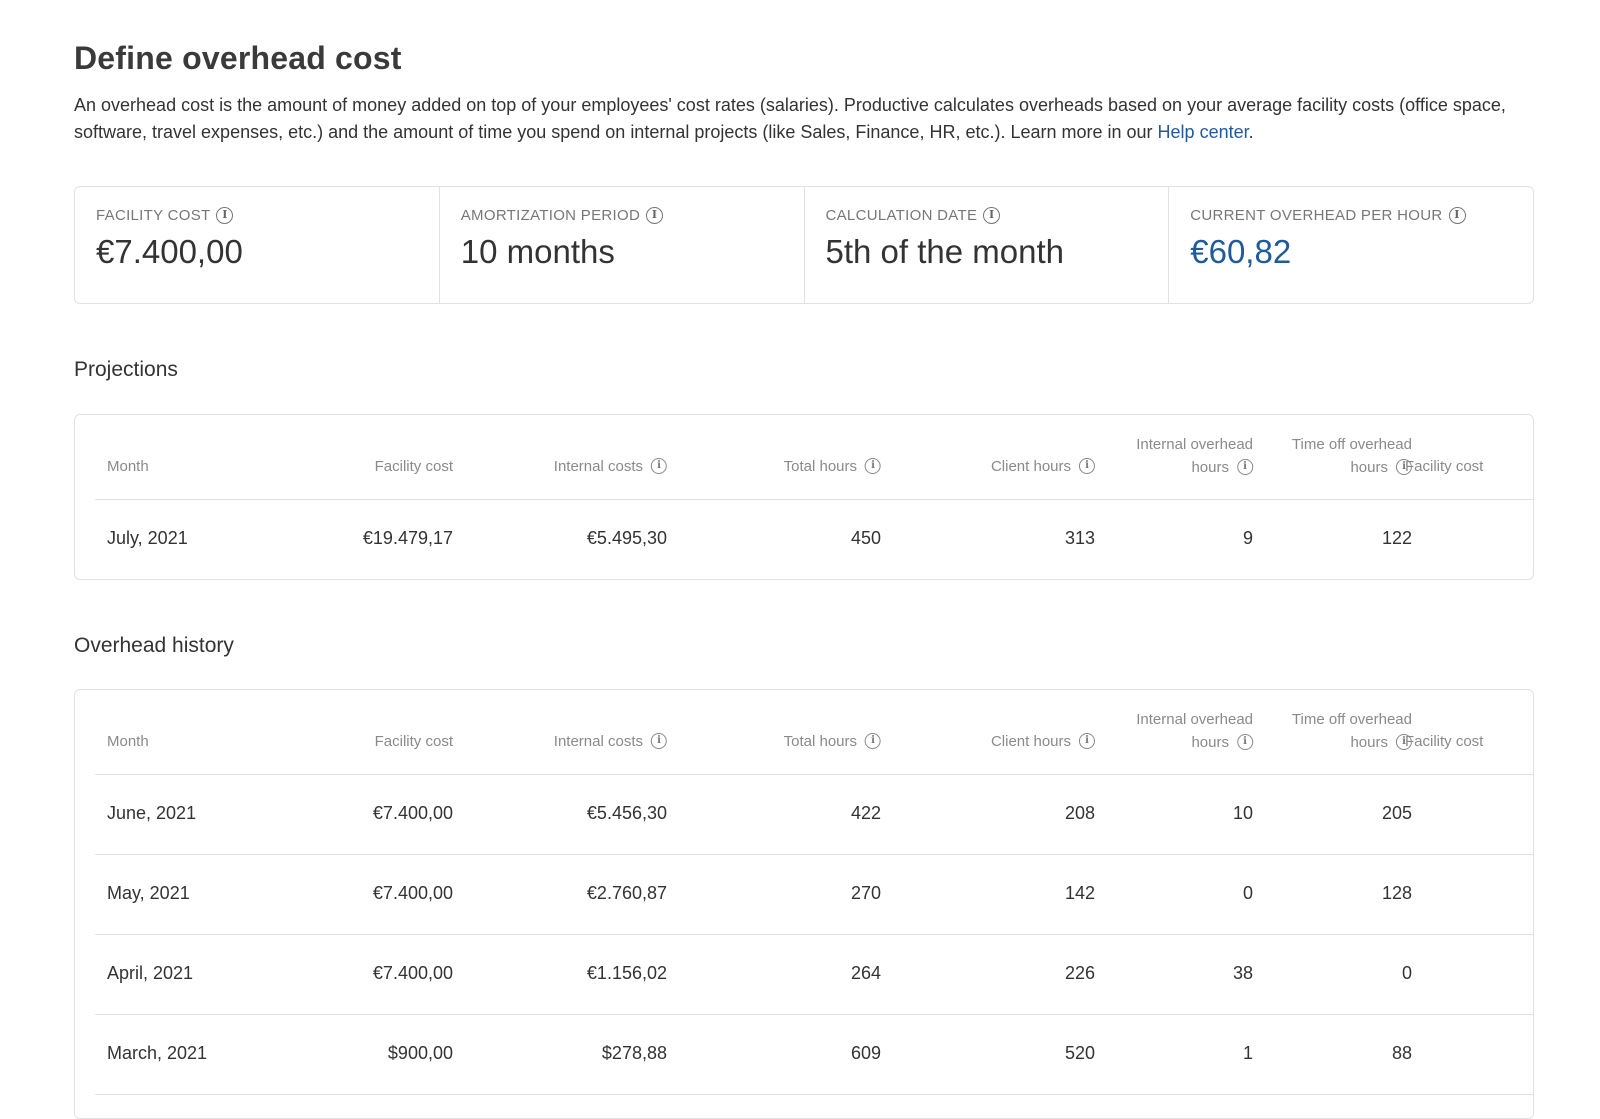 The height and width of the screenshot is (1119, 1600). I want to click on cell-facility-cost: €19.479,17, so click(407, 538).